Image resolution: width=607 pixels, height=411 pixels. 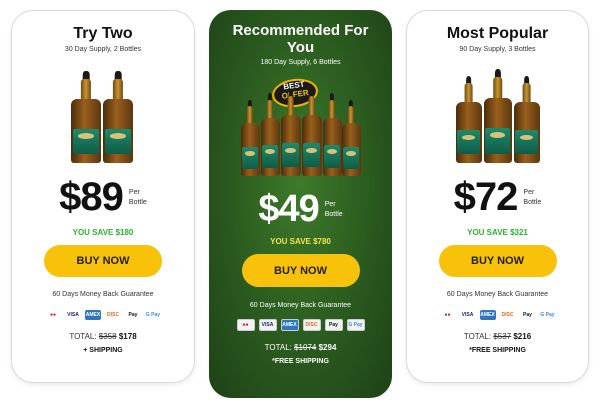 What do you see at coordinates (103, 49) in the screenshot?
I see `card-supply: 30 Day Supply, 2 Bottles` at bounding box center [103, 49].